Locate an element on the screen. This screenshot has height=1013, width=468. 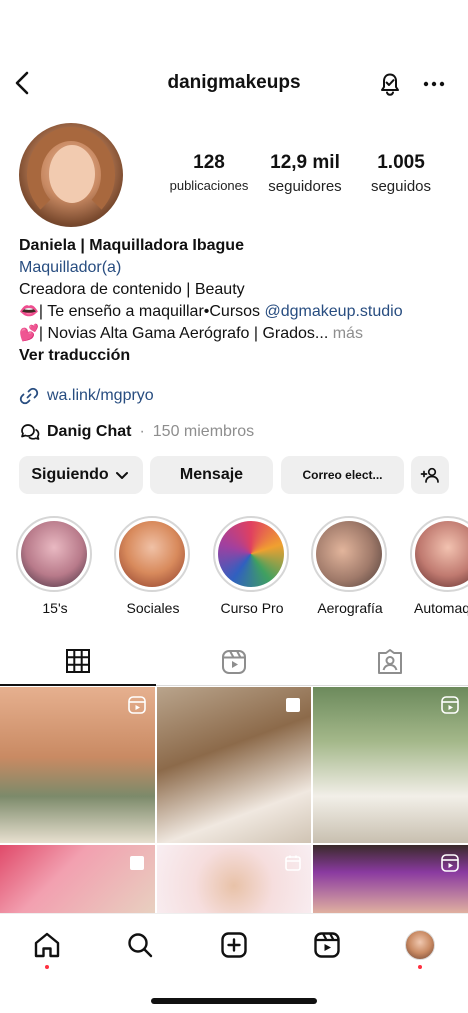
following-button: Siguiendo is located at coordinates (81, 475).